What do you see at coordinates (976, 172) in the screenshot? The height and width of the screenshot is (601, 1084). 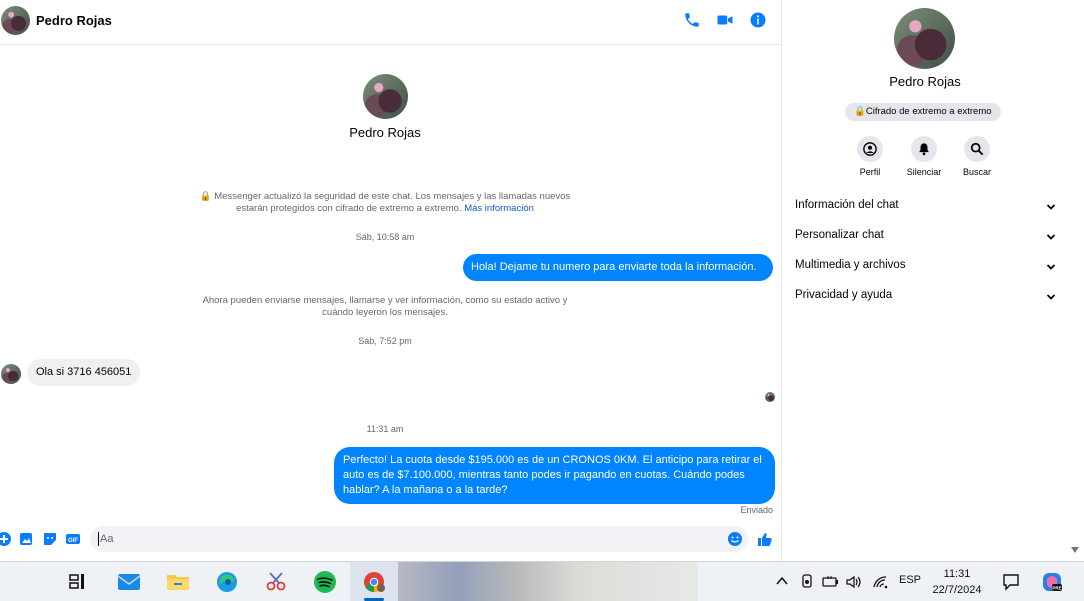 I see `search-label: Buscar` at bounding box center [976, 172].